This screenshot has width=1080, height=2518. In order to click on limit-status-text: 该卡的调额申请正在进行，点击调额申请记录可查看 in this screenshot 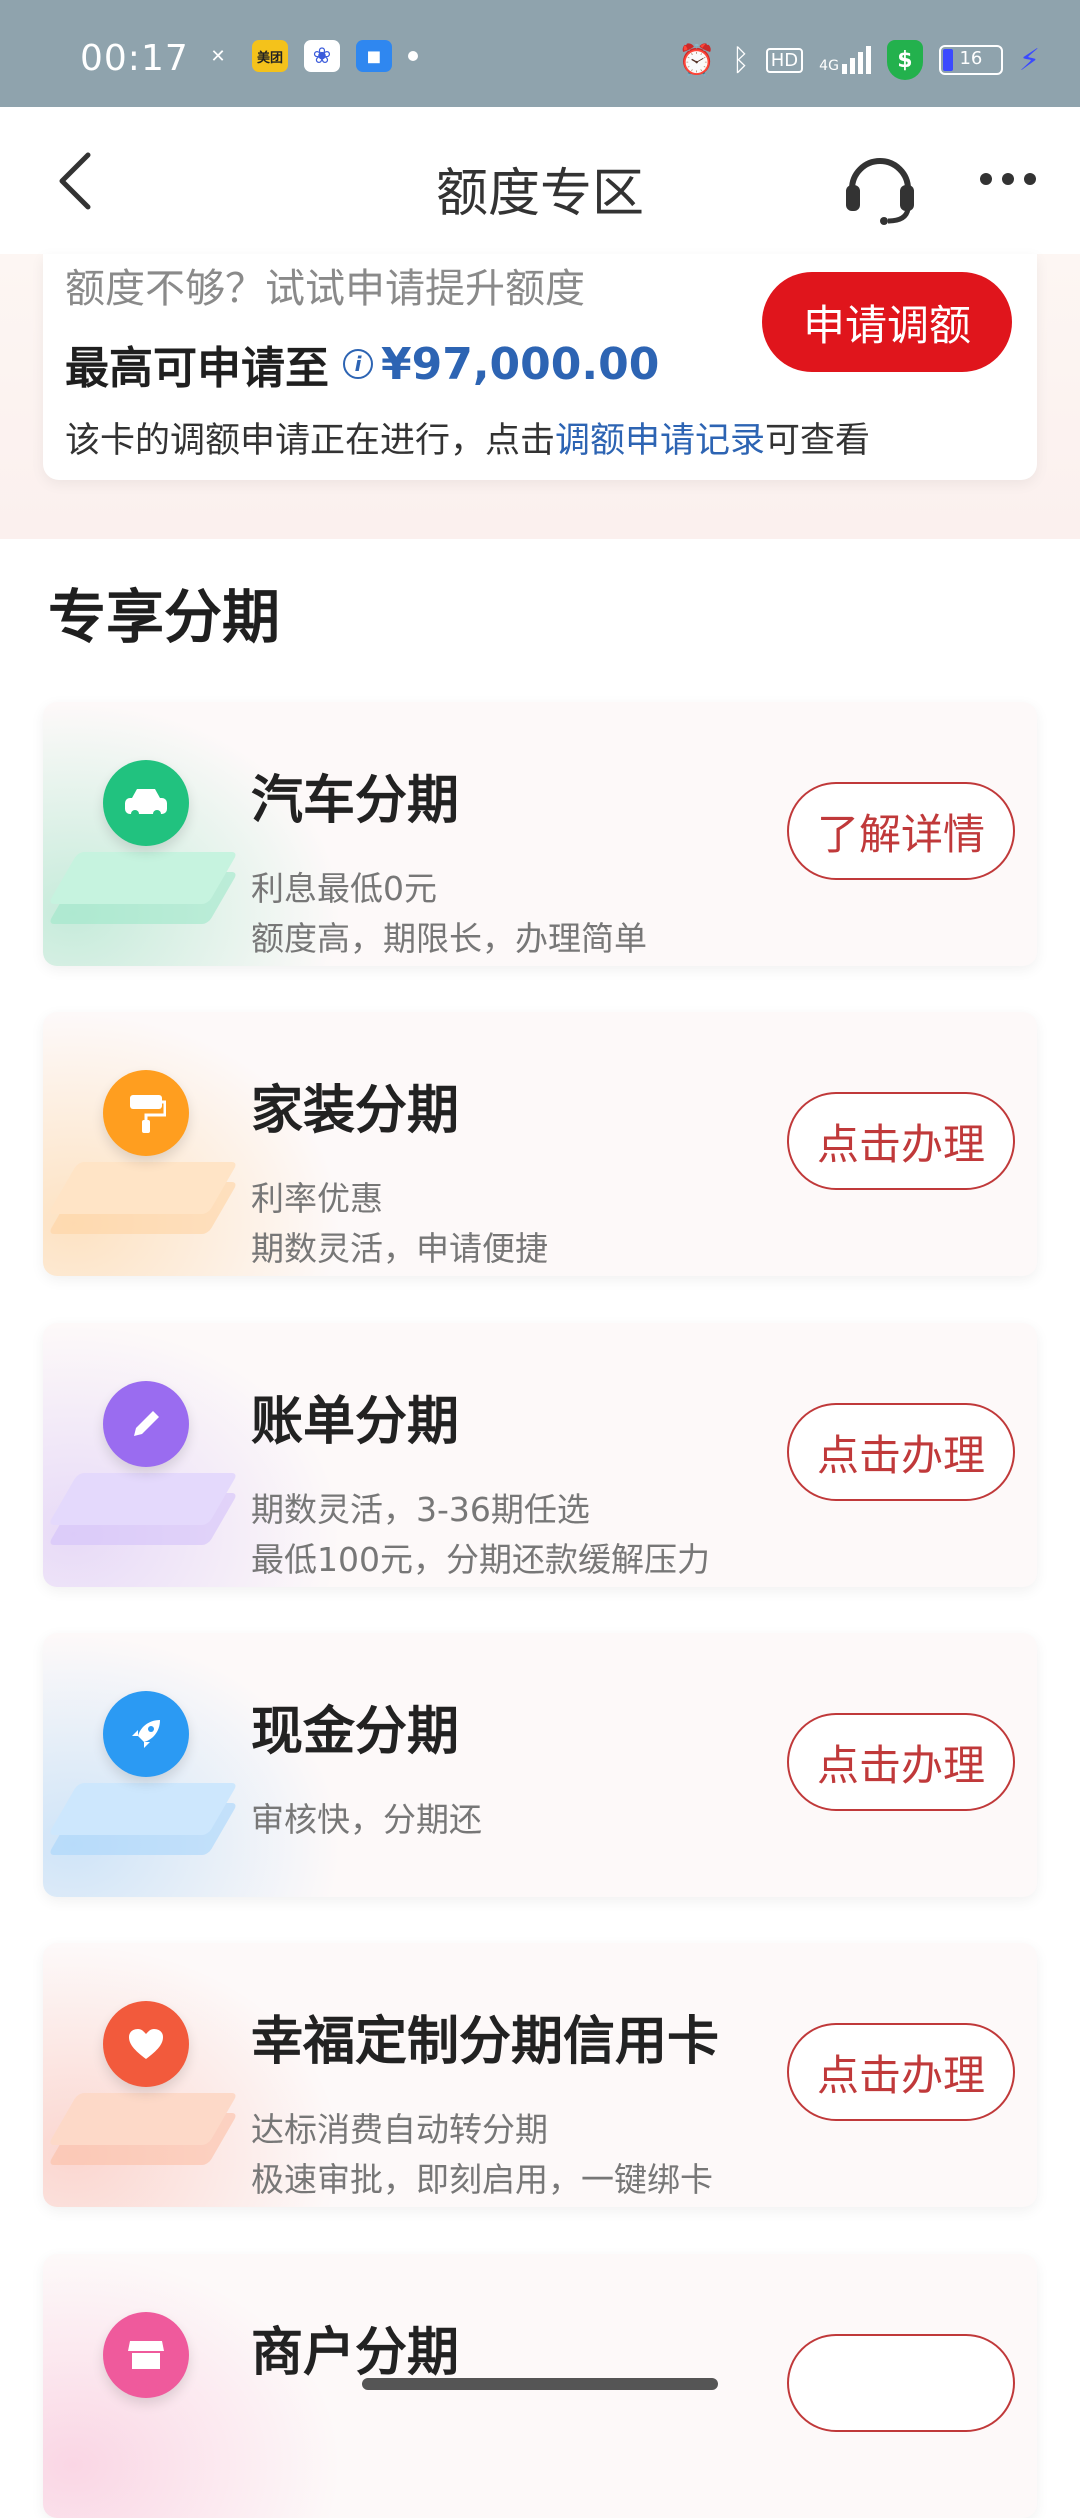, I will do `click(468, 441)`.